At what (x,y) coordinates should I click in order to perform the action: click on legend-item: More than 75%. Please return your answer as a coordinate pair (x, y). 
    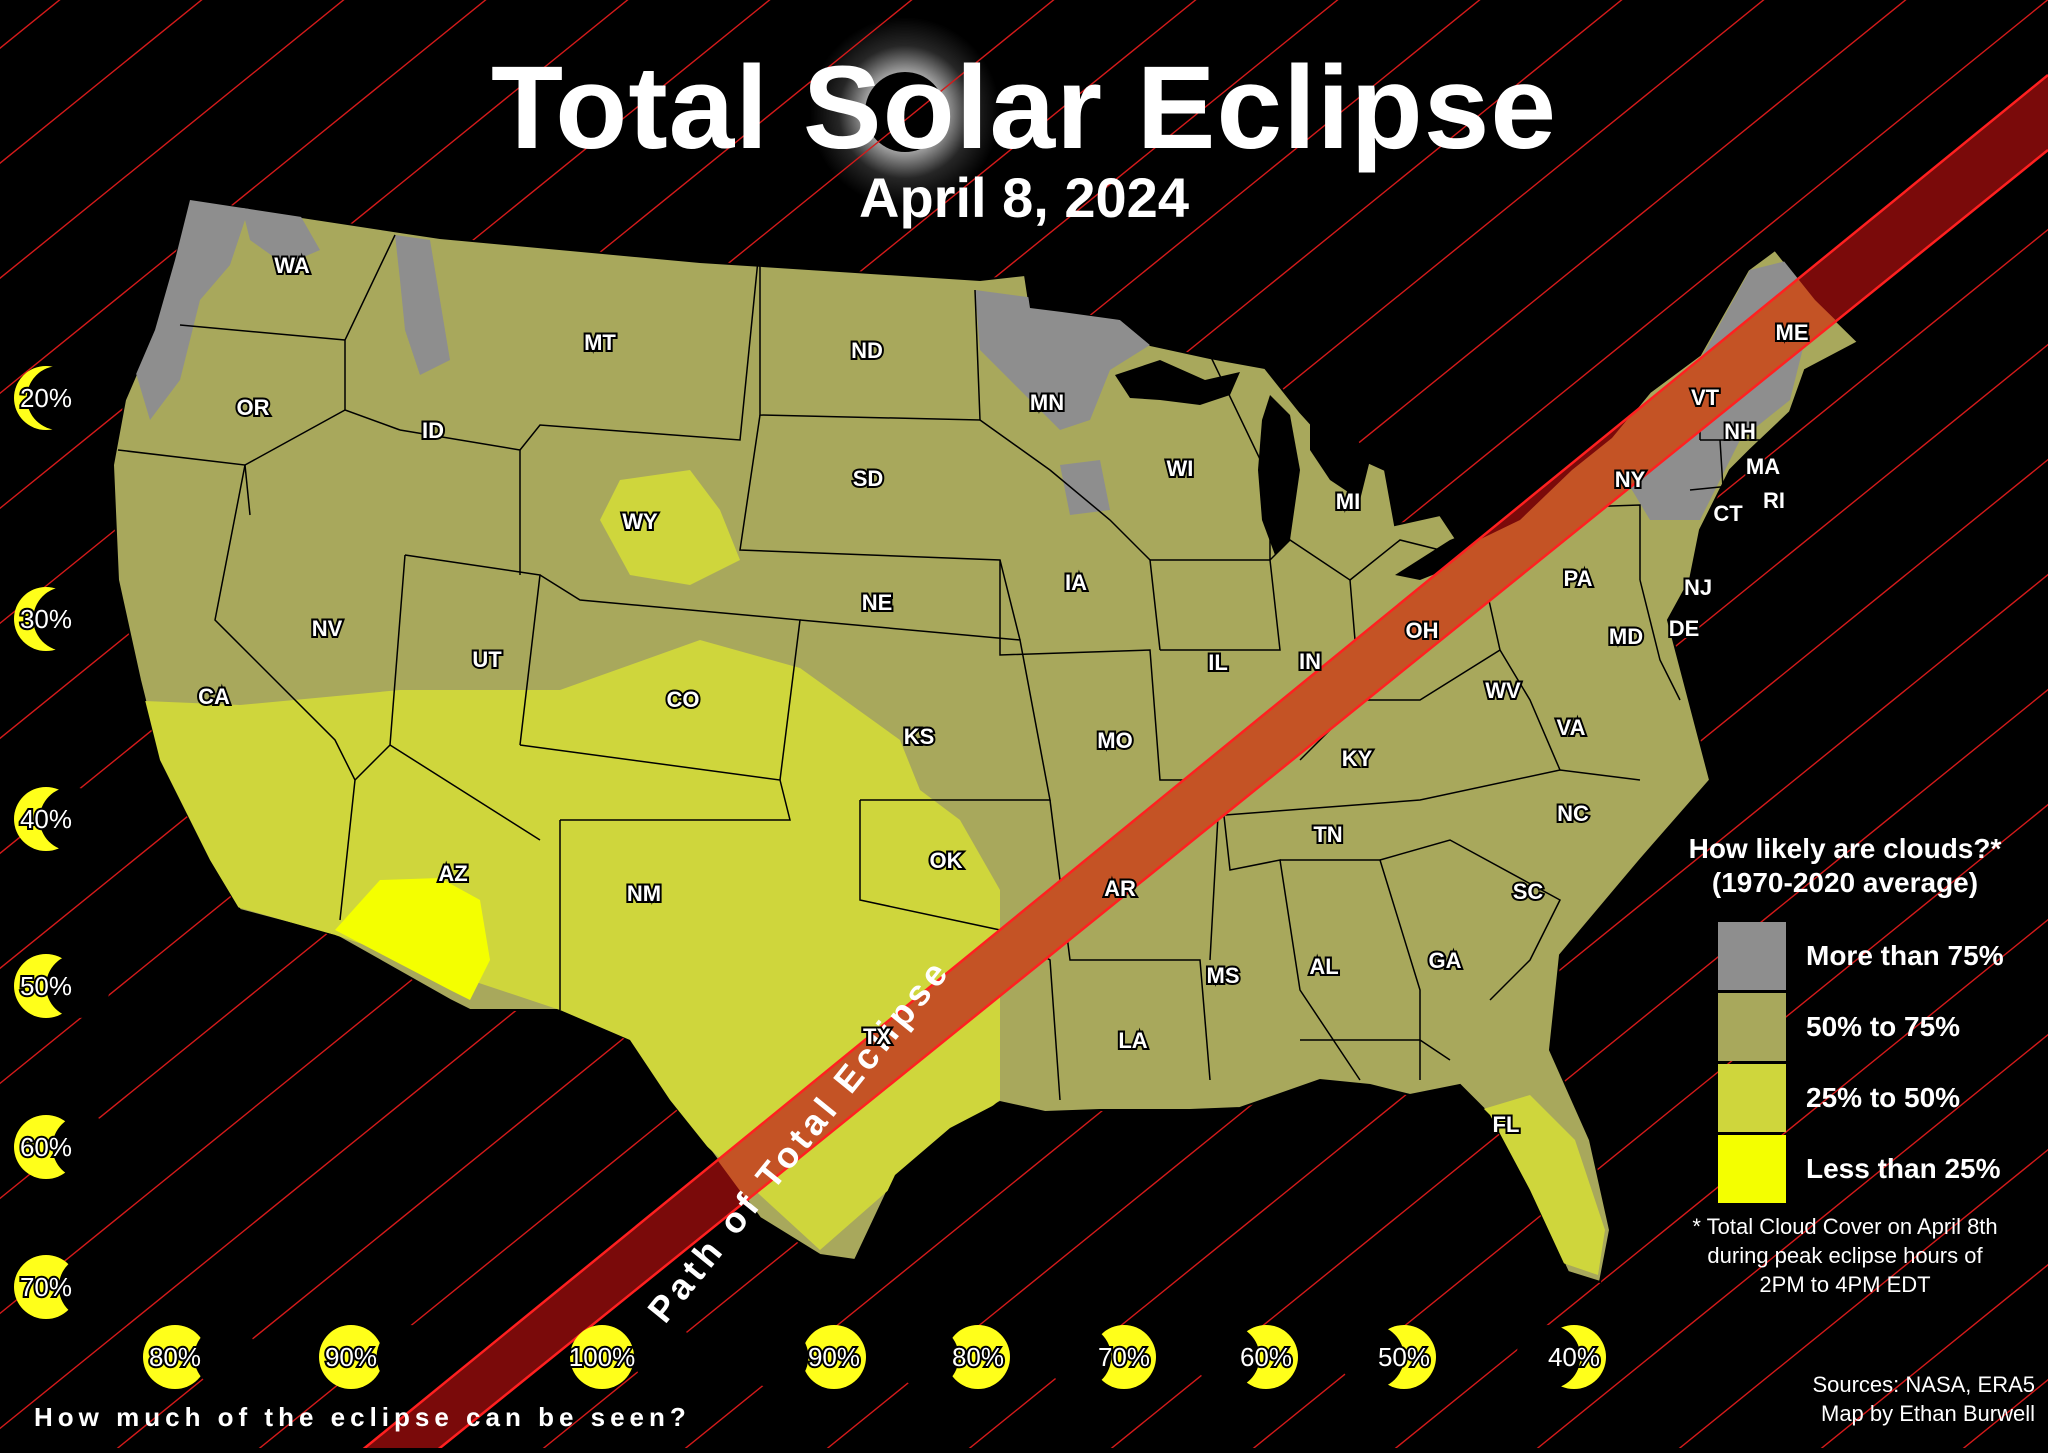
    Looking at the image, I should click on (1883, 956).